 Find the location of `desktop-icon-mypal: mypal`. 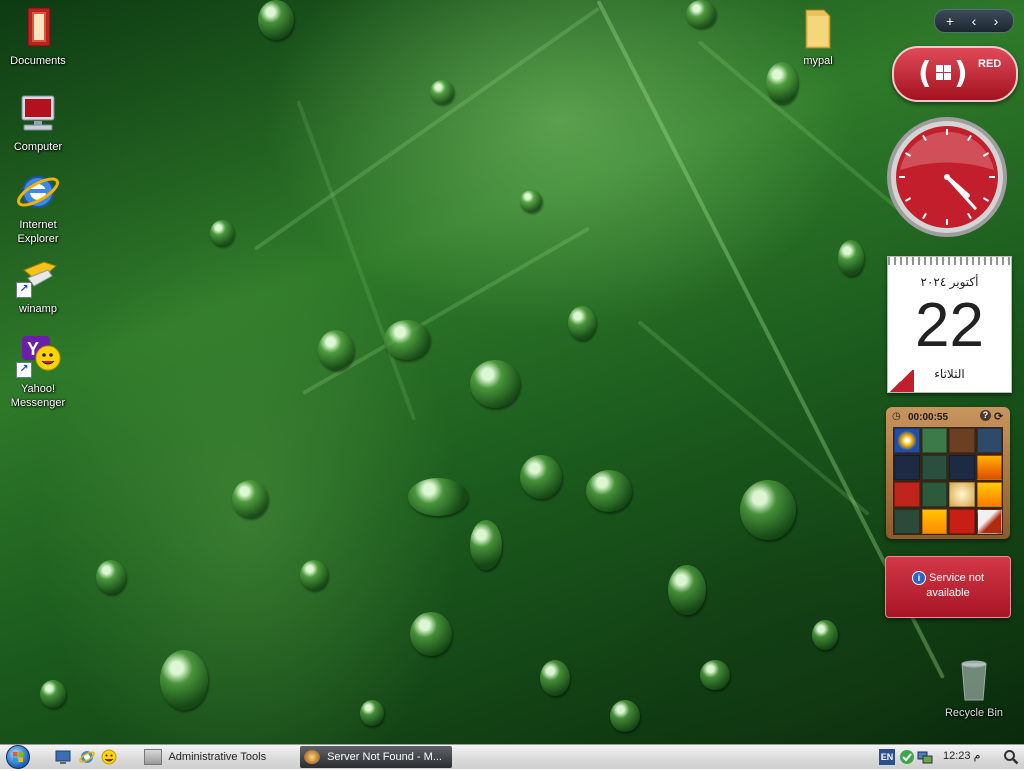

desktop-icon-mypal: mypal is located at coordinates (818, 36).